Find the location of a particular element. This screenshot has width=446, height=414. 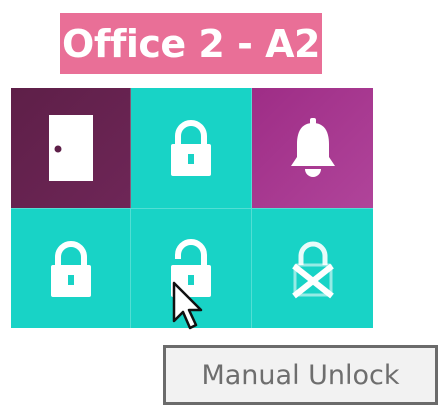

tooltip: Manual Unlock is located at coordinates (300, 375).